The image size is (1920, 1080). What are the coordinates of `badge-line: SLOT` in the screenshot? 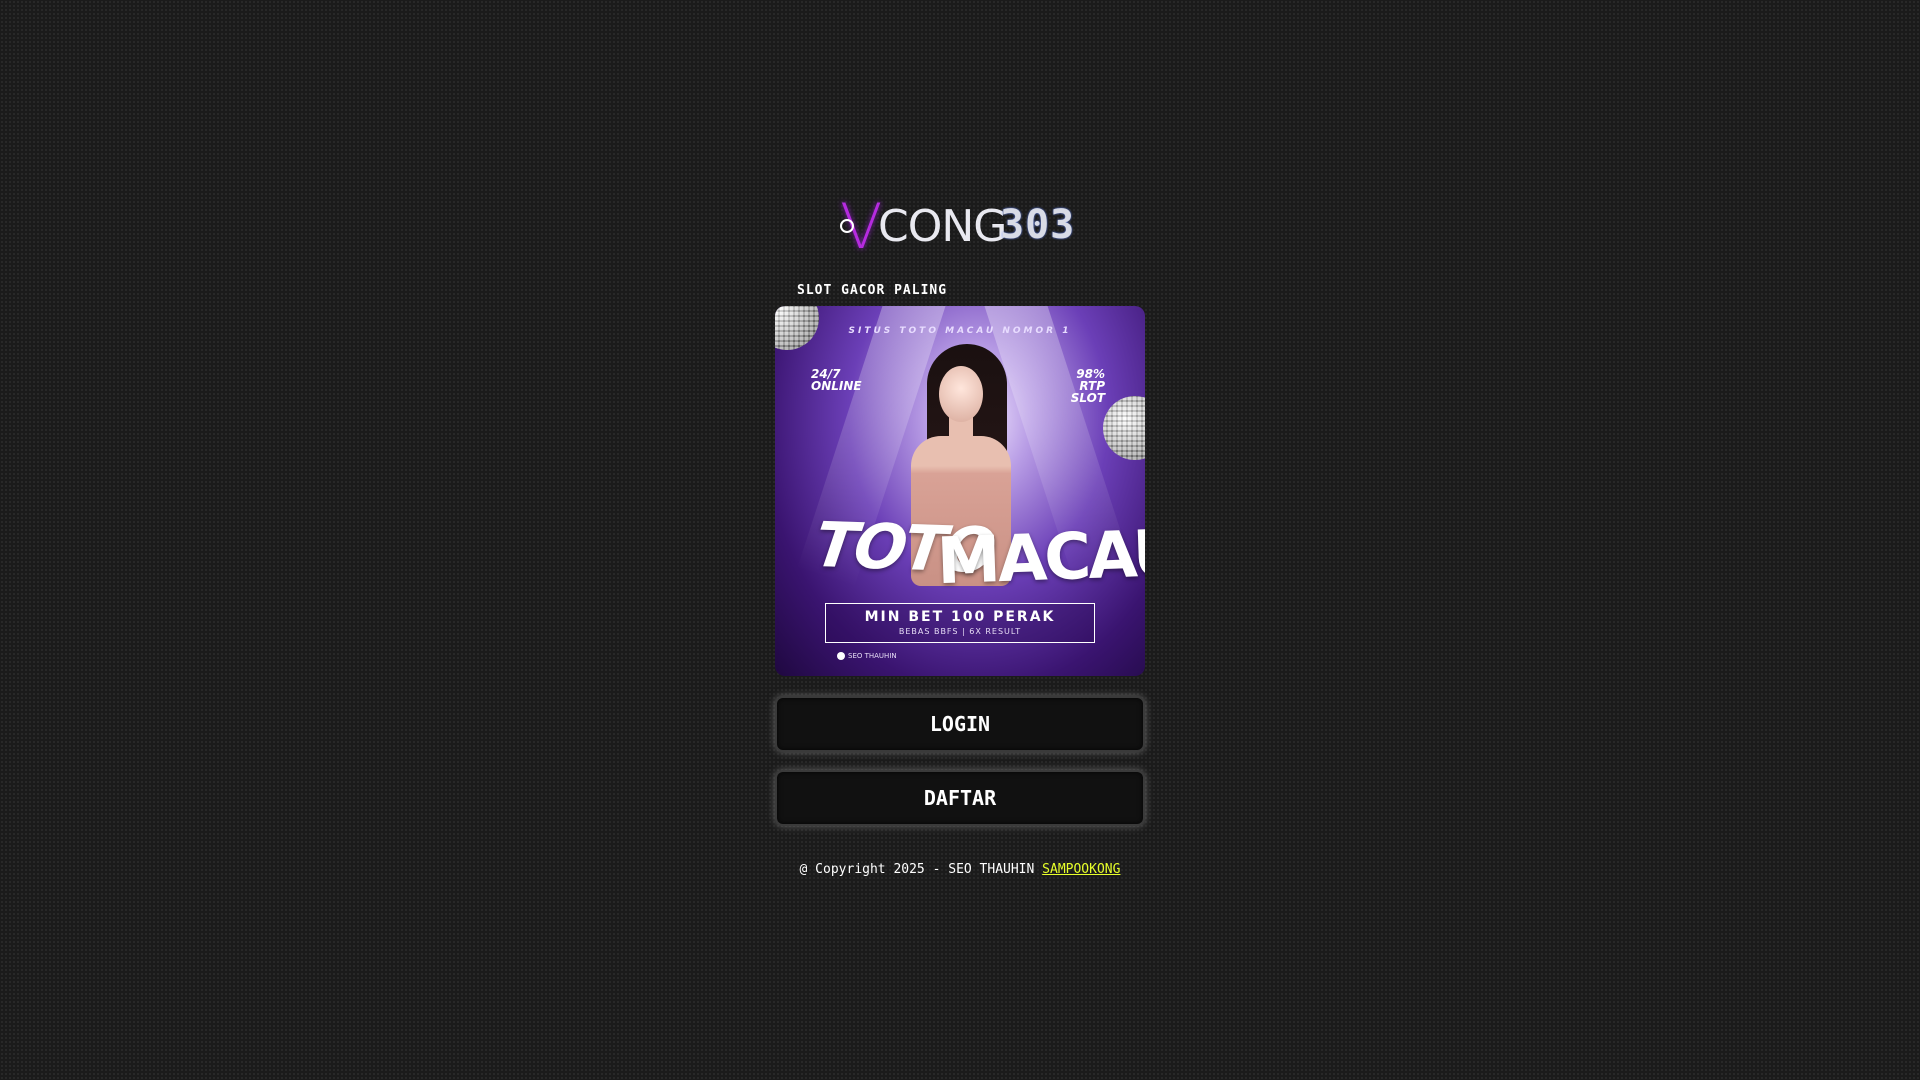 It's located at (1087, 398).